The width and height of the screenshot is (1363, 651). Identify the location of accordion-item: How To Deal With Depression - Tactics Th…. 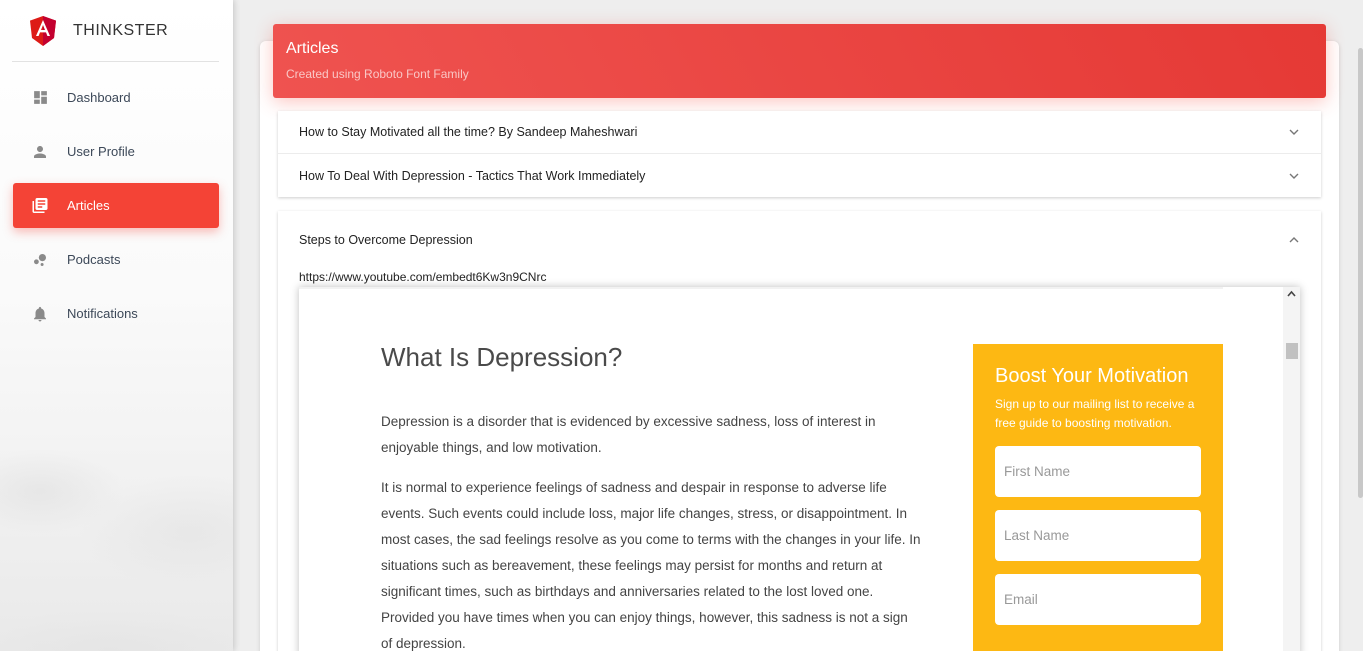
(799, 175).